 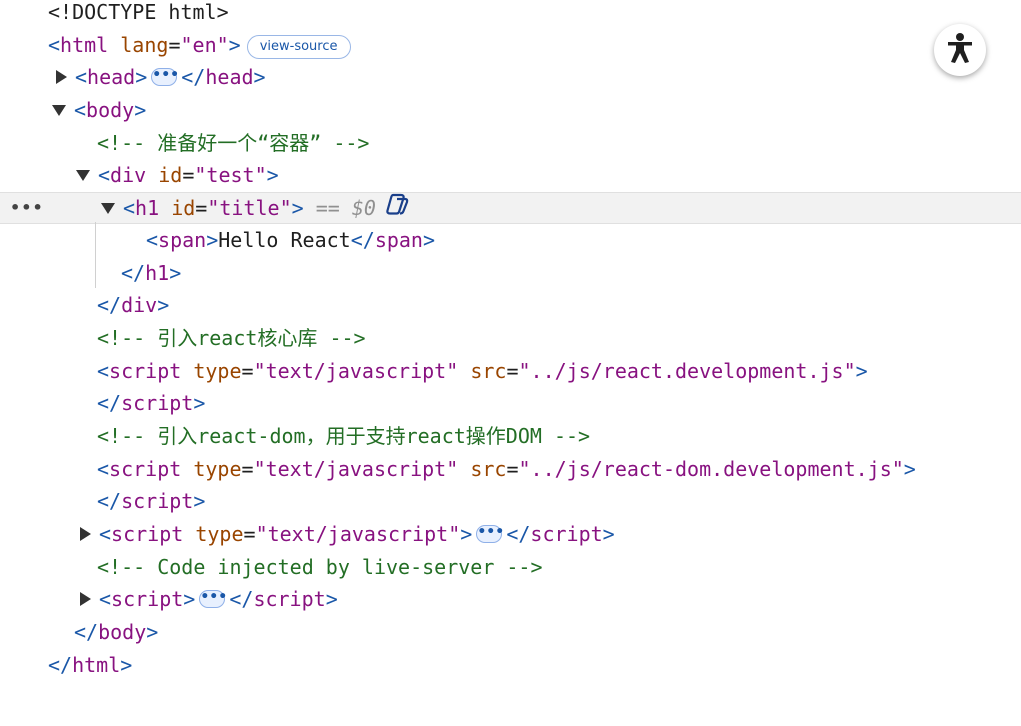 What do you see at coordinates (510, 632) in the screenshot?
I see `body-close-node: </body>` at bounding box center [510, 632].